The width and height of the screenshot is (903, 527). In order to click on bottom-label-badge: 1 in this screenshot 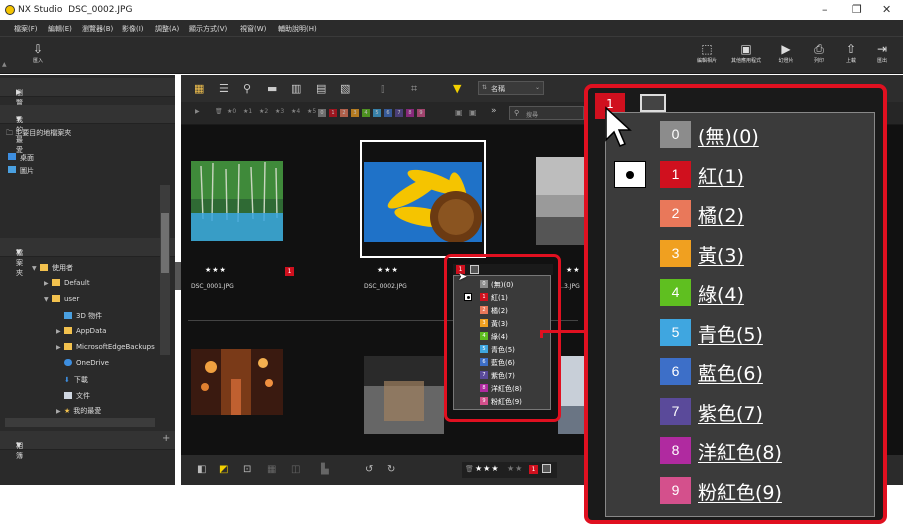, I will do `click(533, 469)`.